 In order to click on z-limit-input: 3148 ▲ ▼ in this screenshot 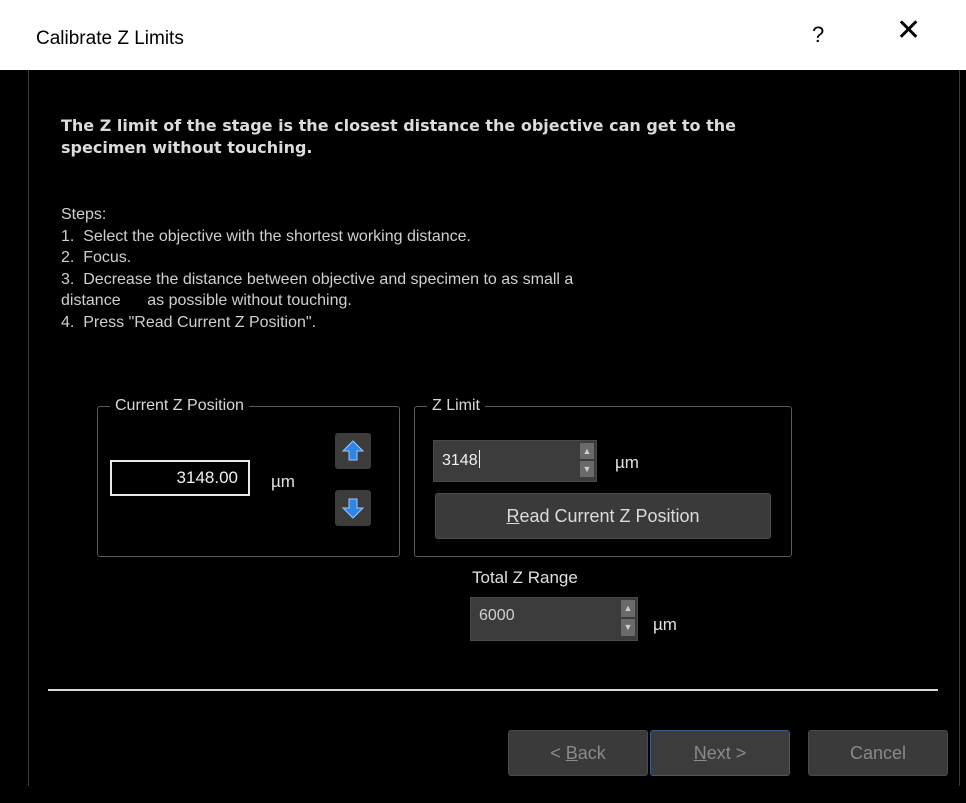, I will do `click(515, 461)`.